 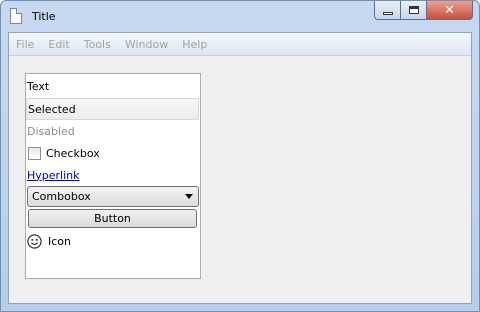 What do you see at coordinates (59, 241) in the screenshot?
I see `icon-label: Icon` at bounding box center [59, 241].